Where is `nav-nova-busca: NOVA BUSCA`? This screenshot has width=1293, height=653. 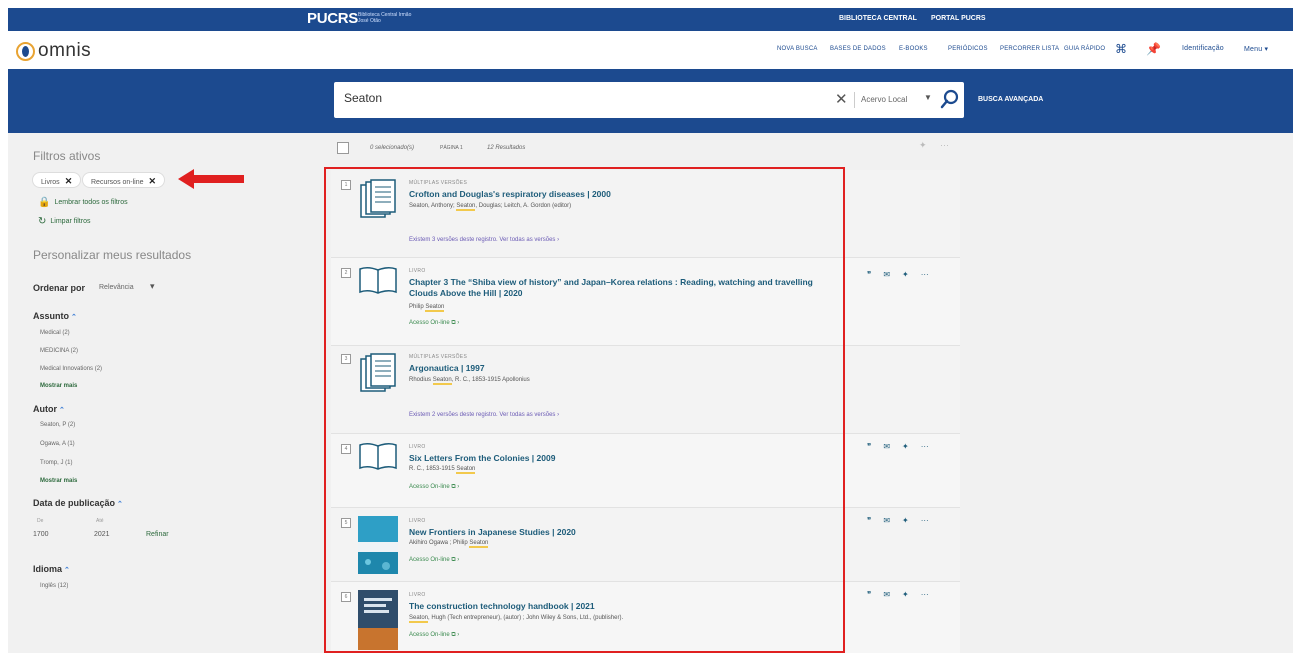
nav-nova-busca: NOVA BUSCA is located at coordinates (797, 49).